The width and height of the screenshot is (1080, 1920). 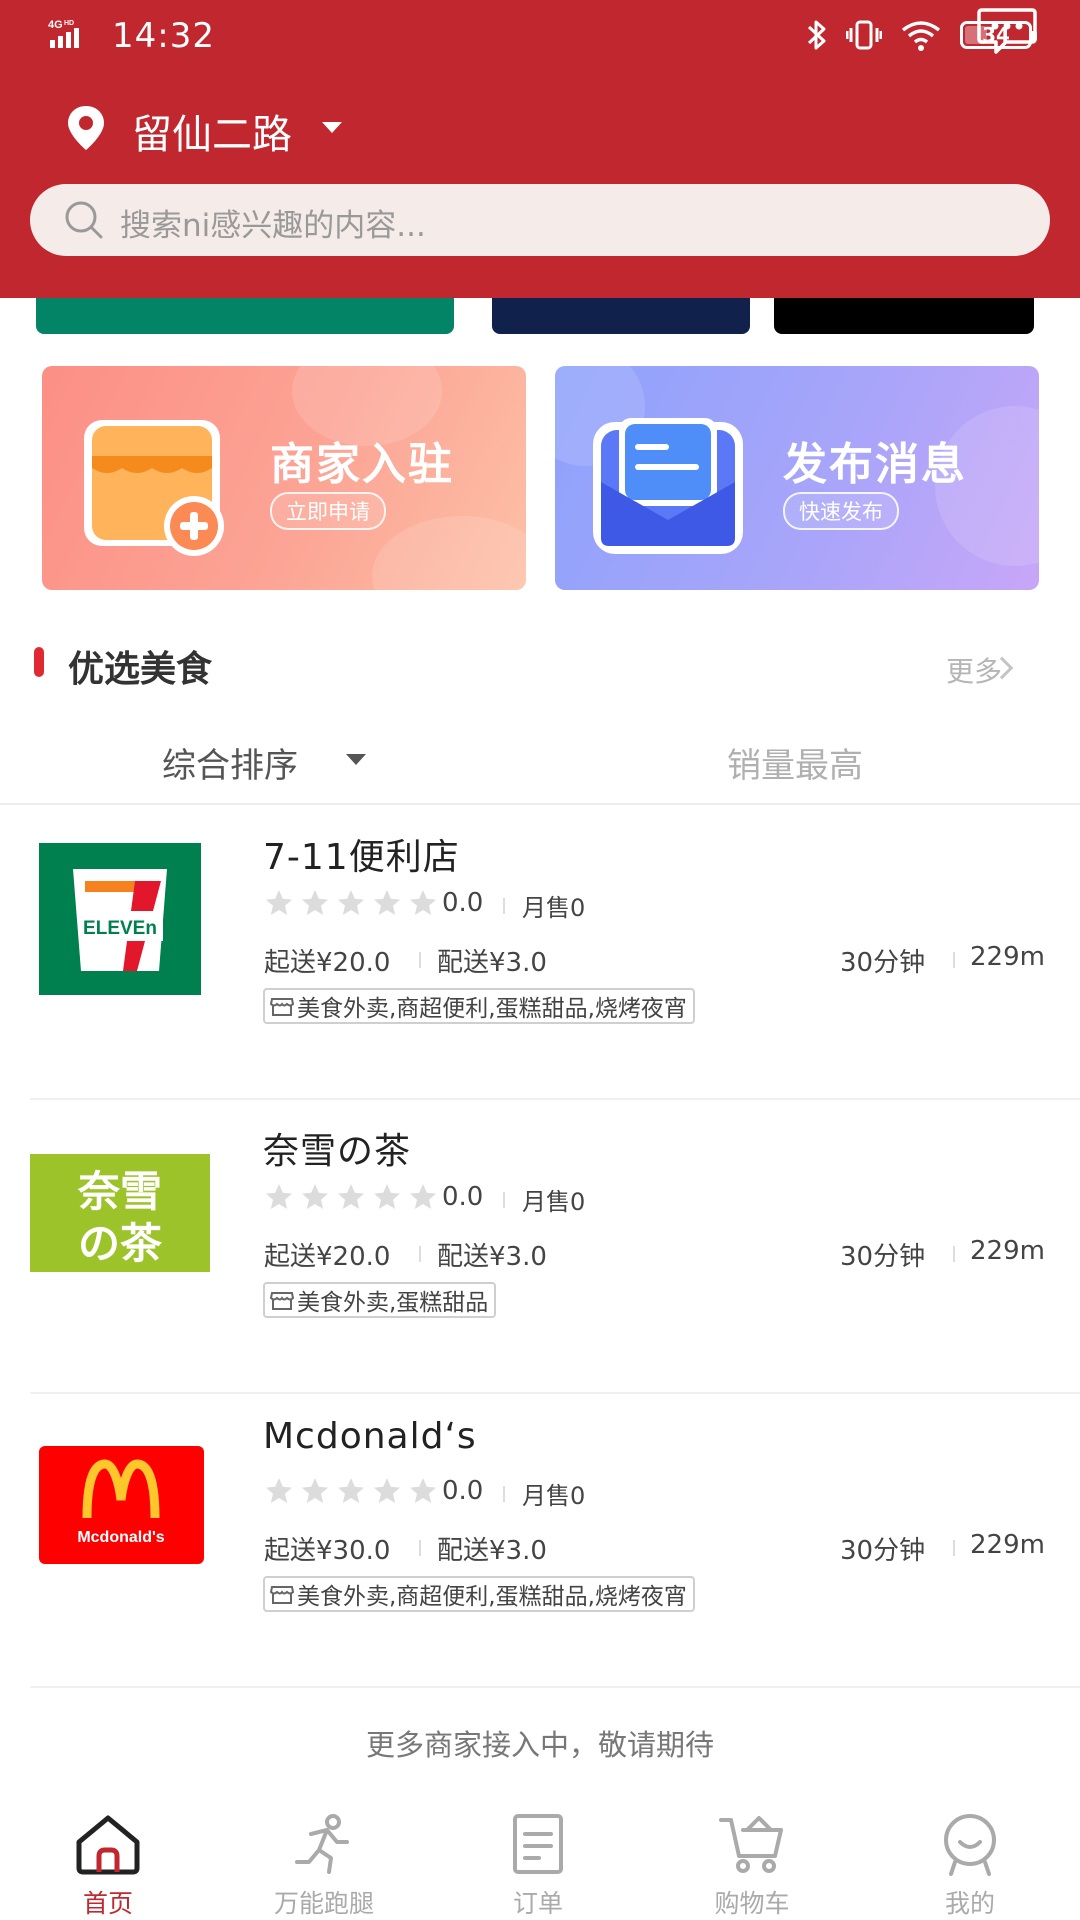 I want to click on nav-label: 我的, so click(x=969, y=1903).